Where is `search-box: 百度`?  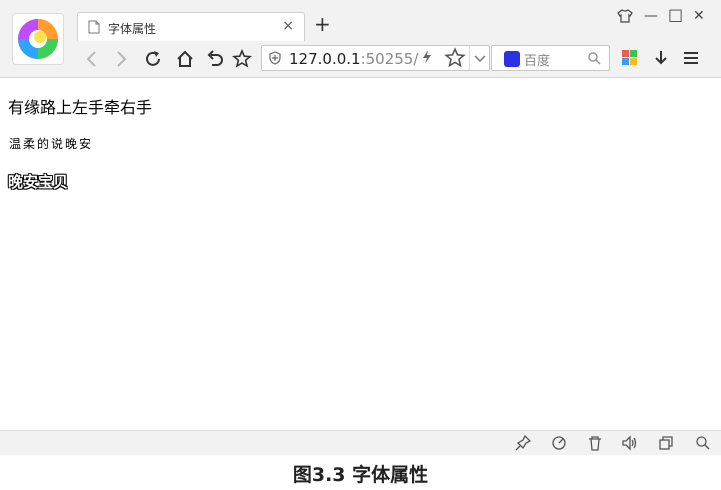
search-box: 百度 is located at coordinates (550, 58).